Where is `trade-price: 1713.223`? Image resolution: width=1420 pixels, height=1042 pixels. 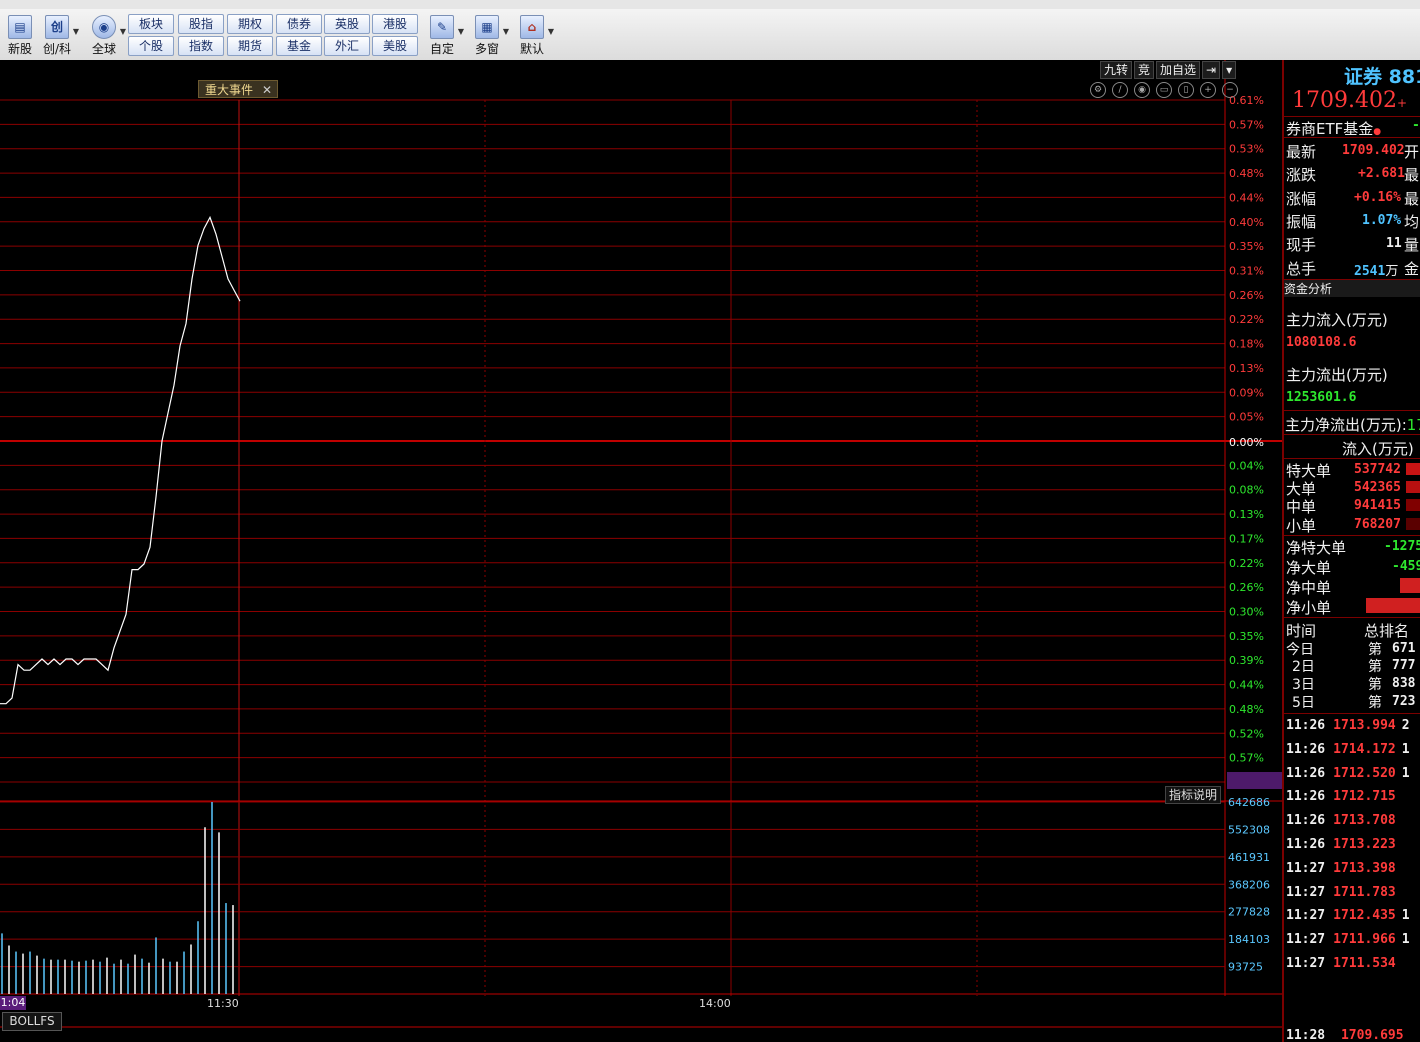 trade-price: 1713.223 is located at coordinates (1364, 844).